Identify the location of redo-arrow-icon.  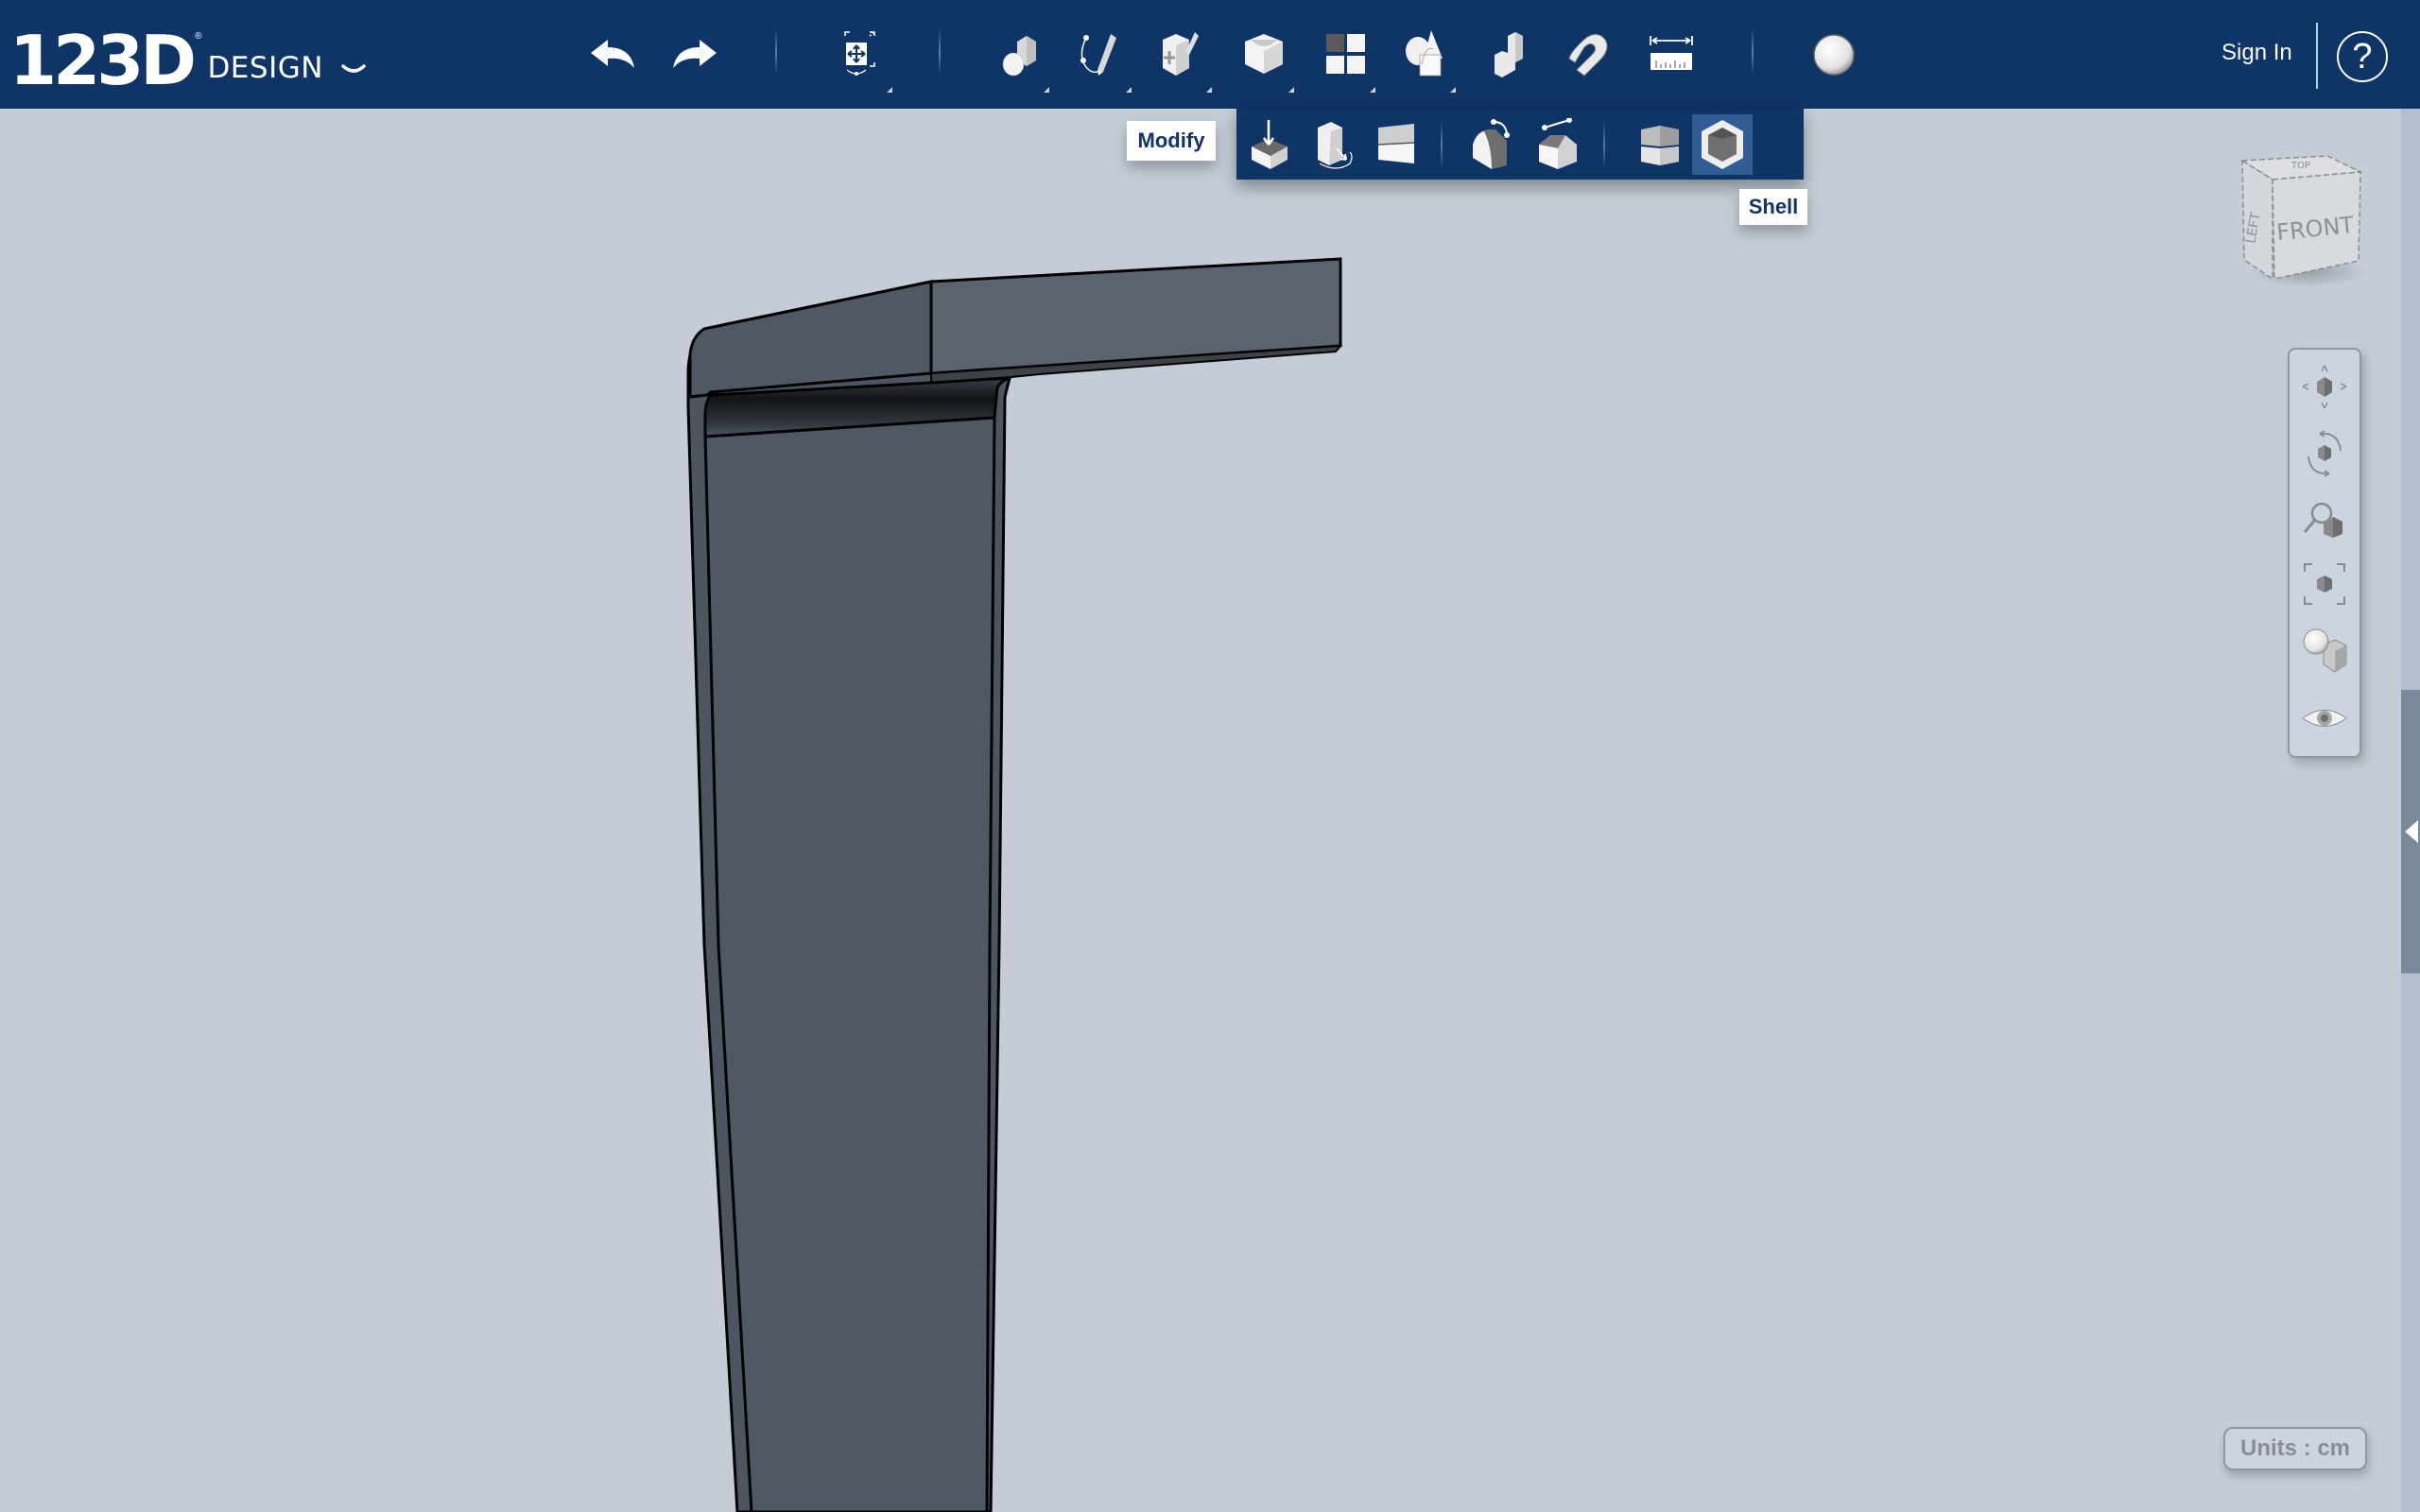
(695, 54).